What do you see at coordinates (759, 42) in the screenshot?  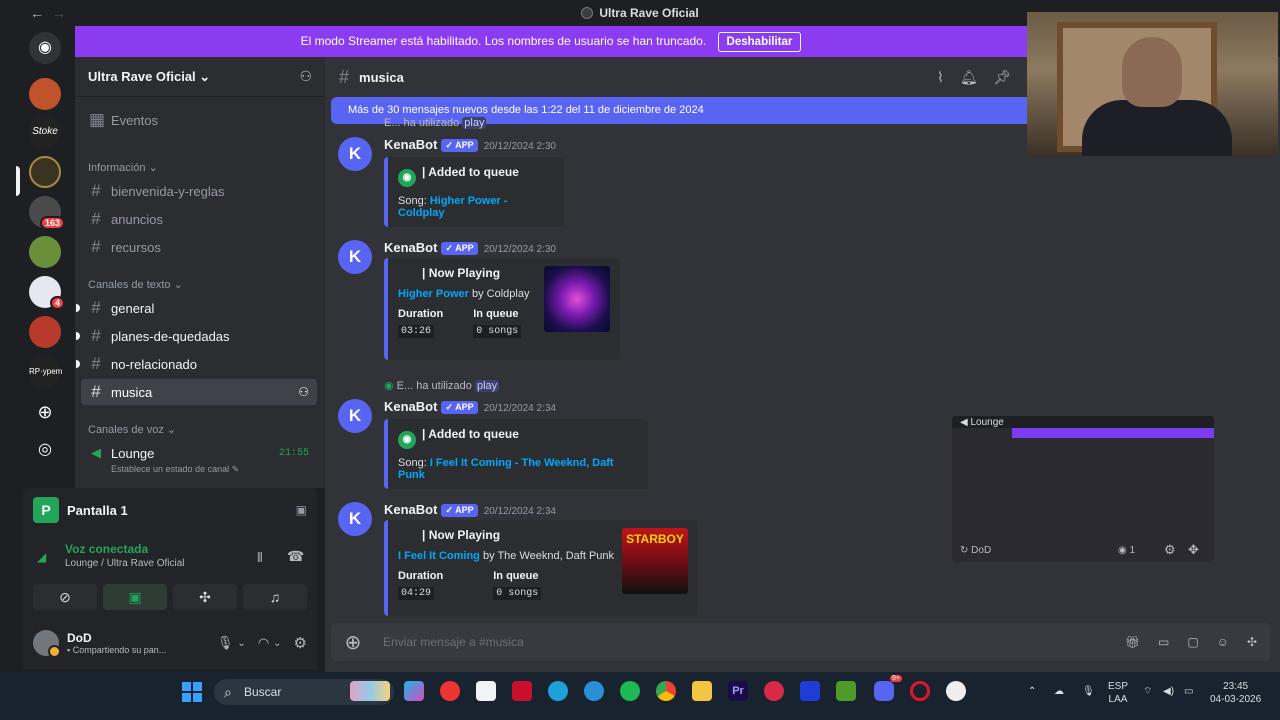 I see `disable-streamer-button: Deshabilitar` at bounding box center [759, 42].